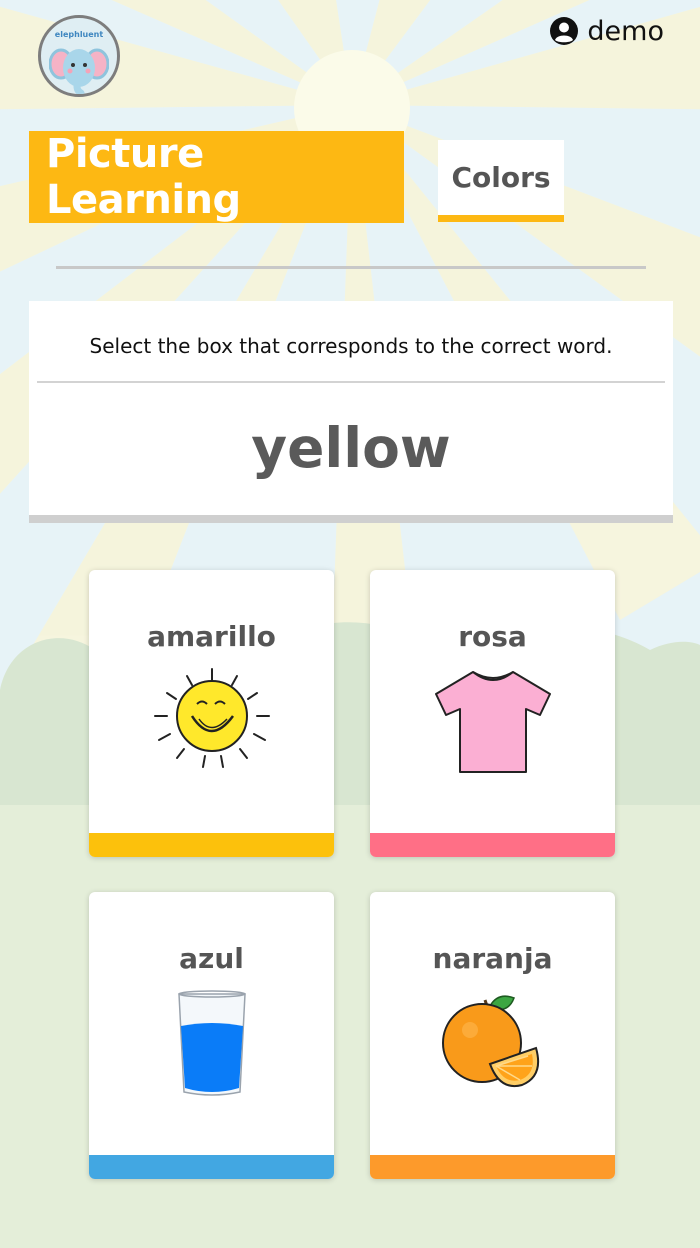 The image size is (700, 1248). Describe the element at coordinates (492, 636) in the screenshot. I see `option-label: rosa` at that location.